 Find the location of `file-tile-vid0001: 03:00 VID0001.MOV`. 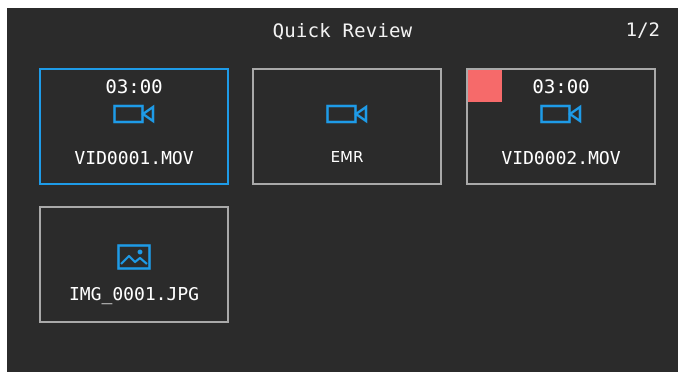

file-tile-vid0001: 03:00 VID0001.MOV is located at coordinates (134, 126).